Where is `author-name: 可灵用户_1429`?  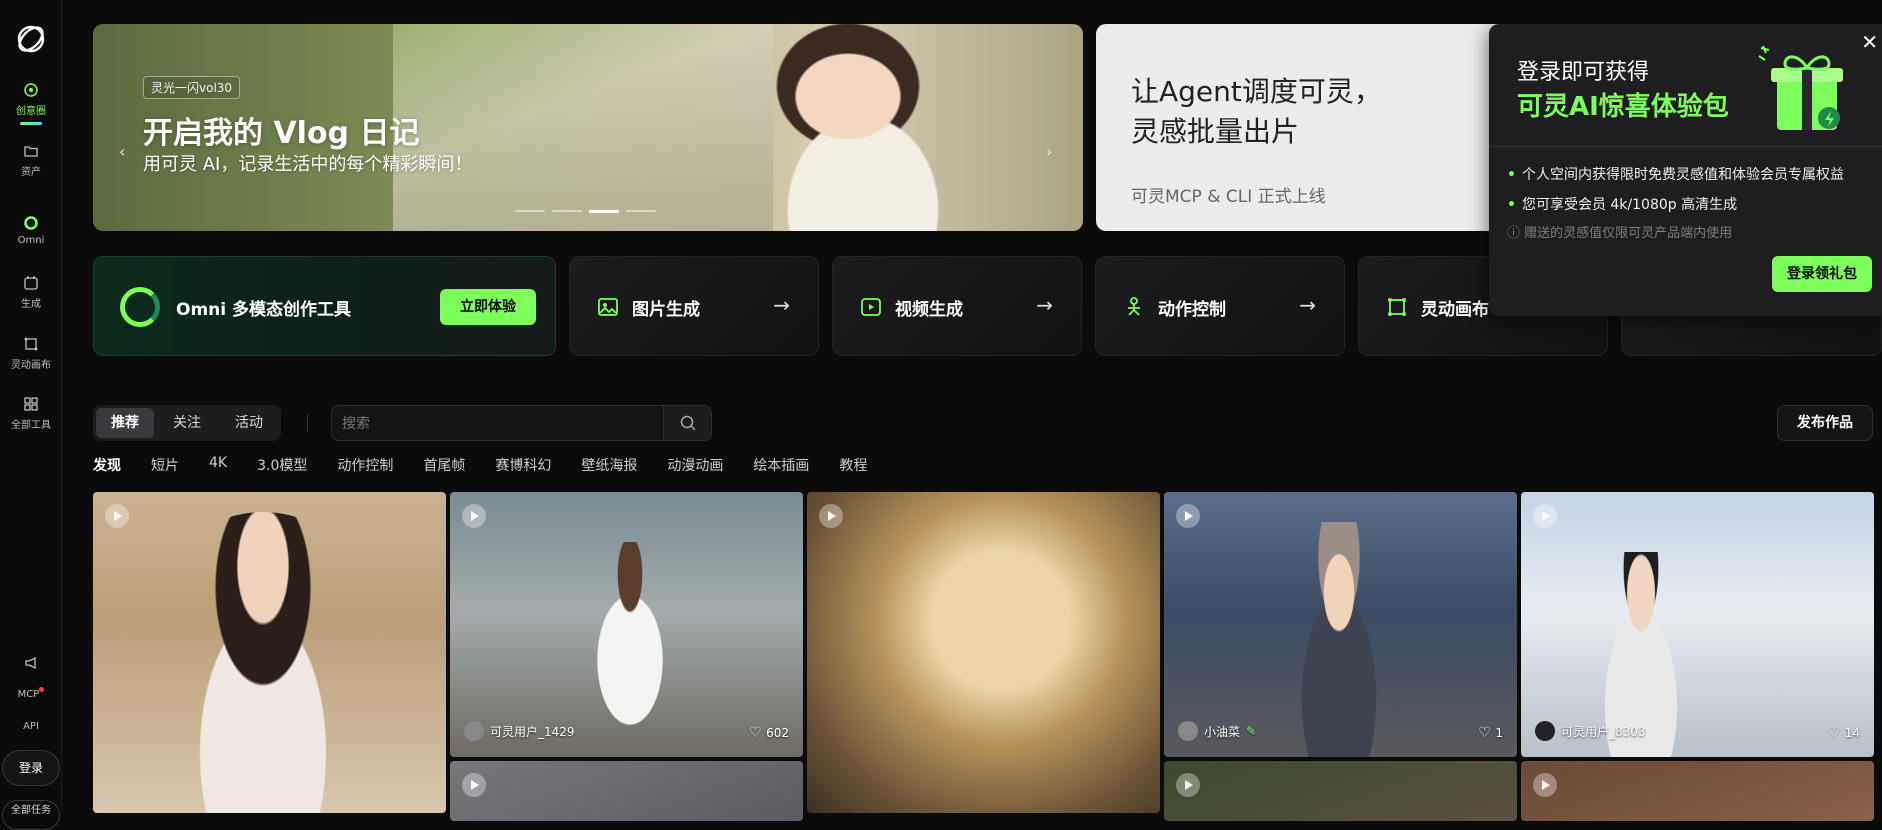 author-name: 可灵用户_1429 is located at coordinates (532, 731).